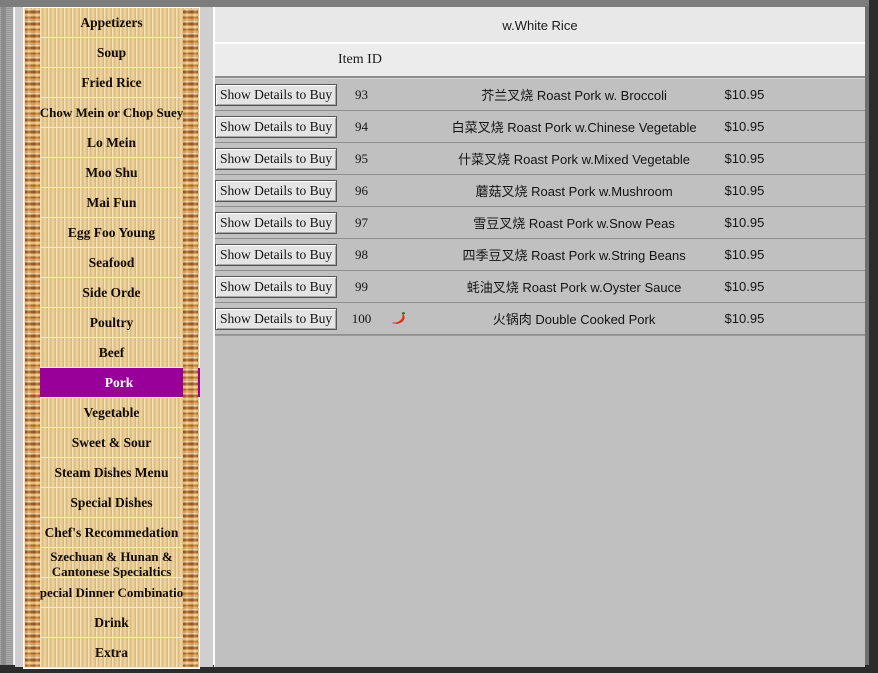 The image size is (878, 673). What do you see at coordinates (361, 222) in the screenshot?
I see `cell-item-id: 97` at bounding box center [361, 222].